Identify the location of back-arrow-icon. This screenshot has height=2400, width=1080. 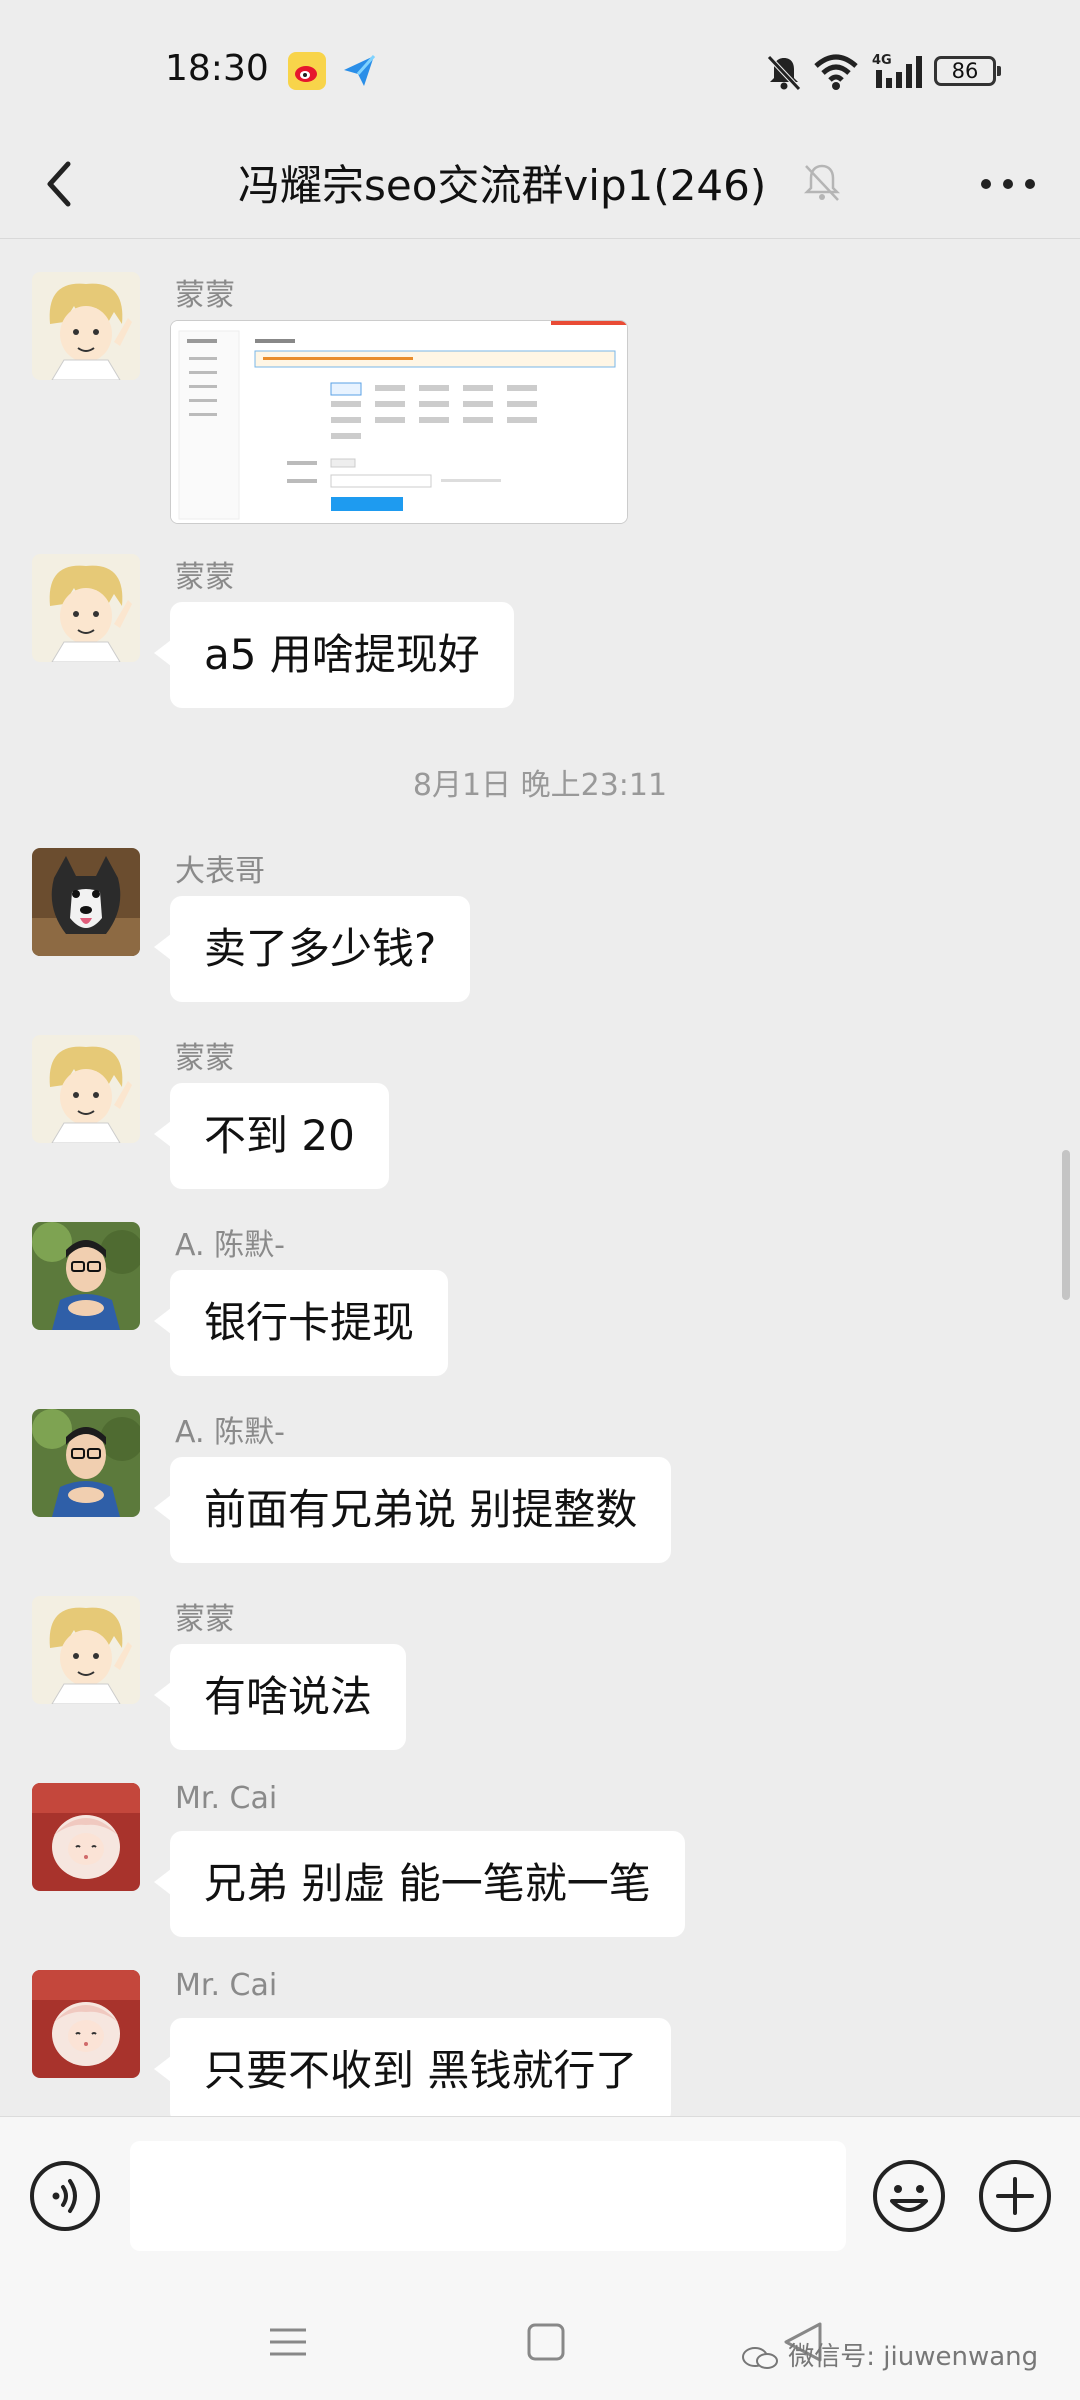
(62, 184).